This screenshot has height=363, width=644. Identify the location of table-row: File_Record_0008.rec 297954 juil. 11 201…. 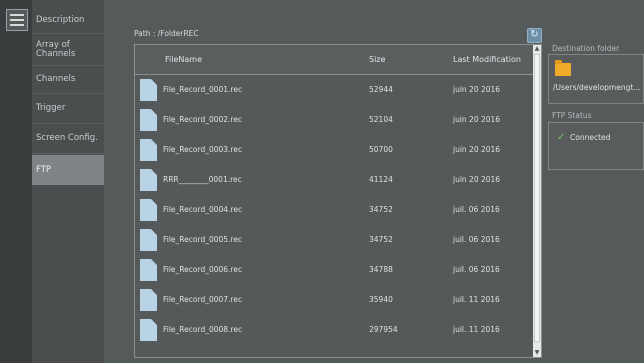
(334, 330).